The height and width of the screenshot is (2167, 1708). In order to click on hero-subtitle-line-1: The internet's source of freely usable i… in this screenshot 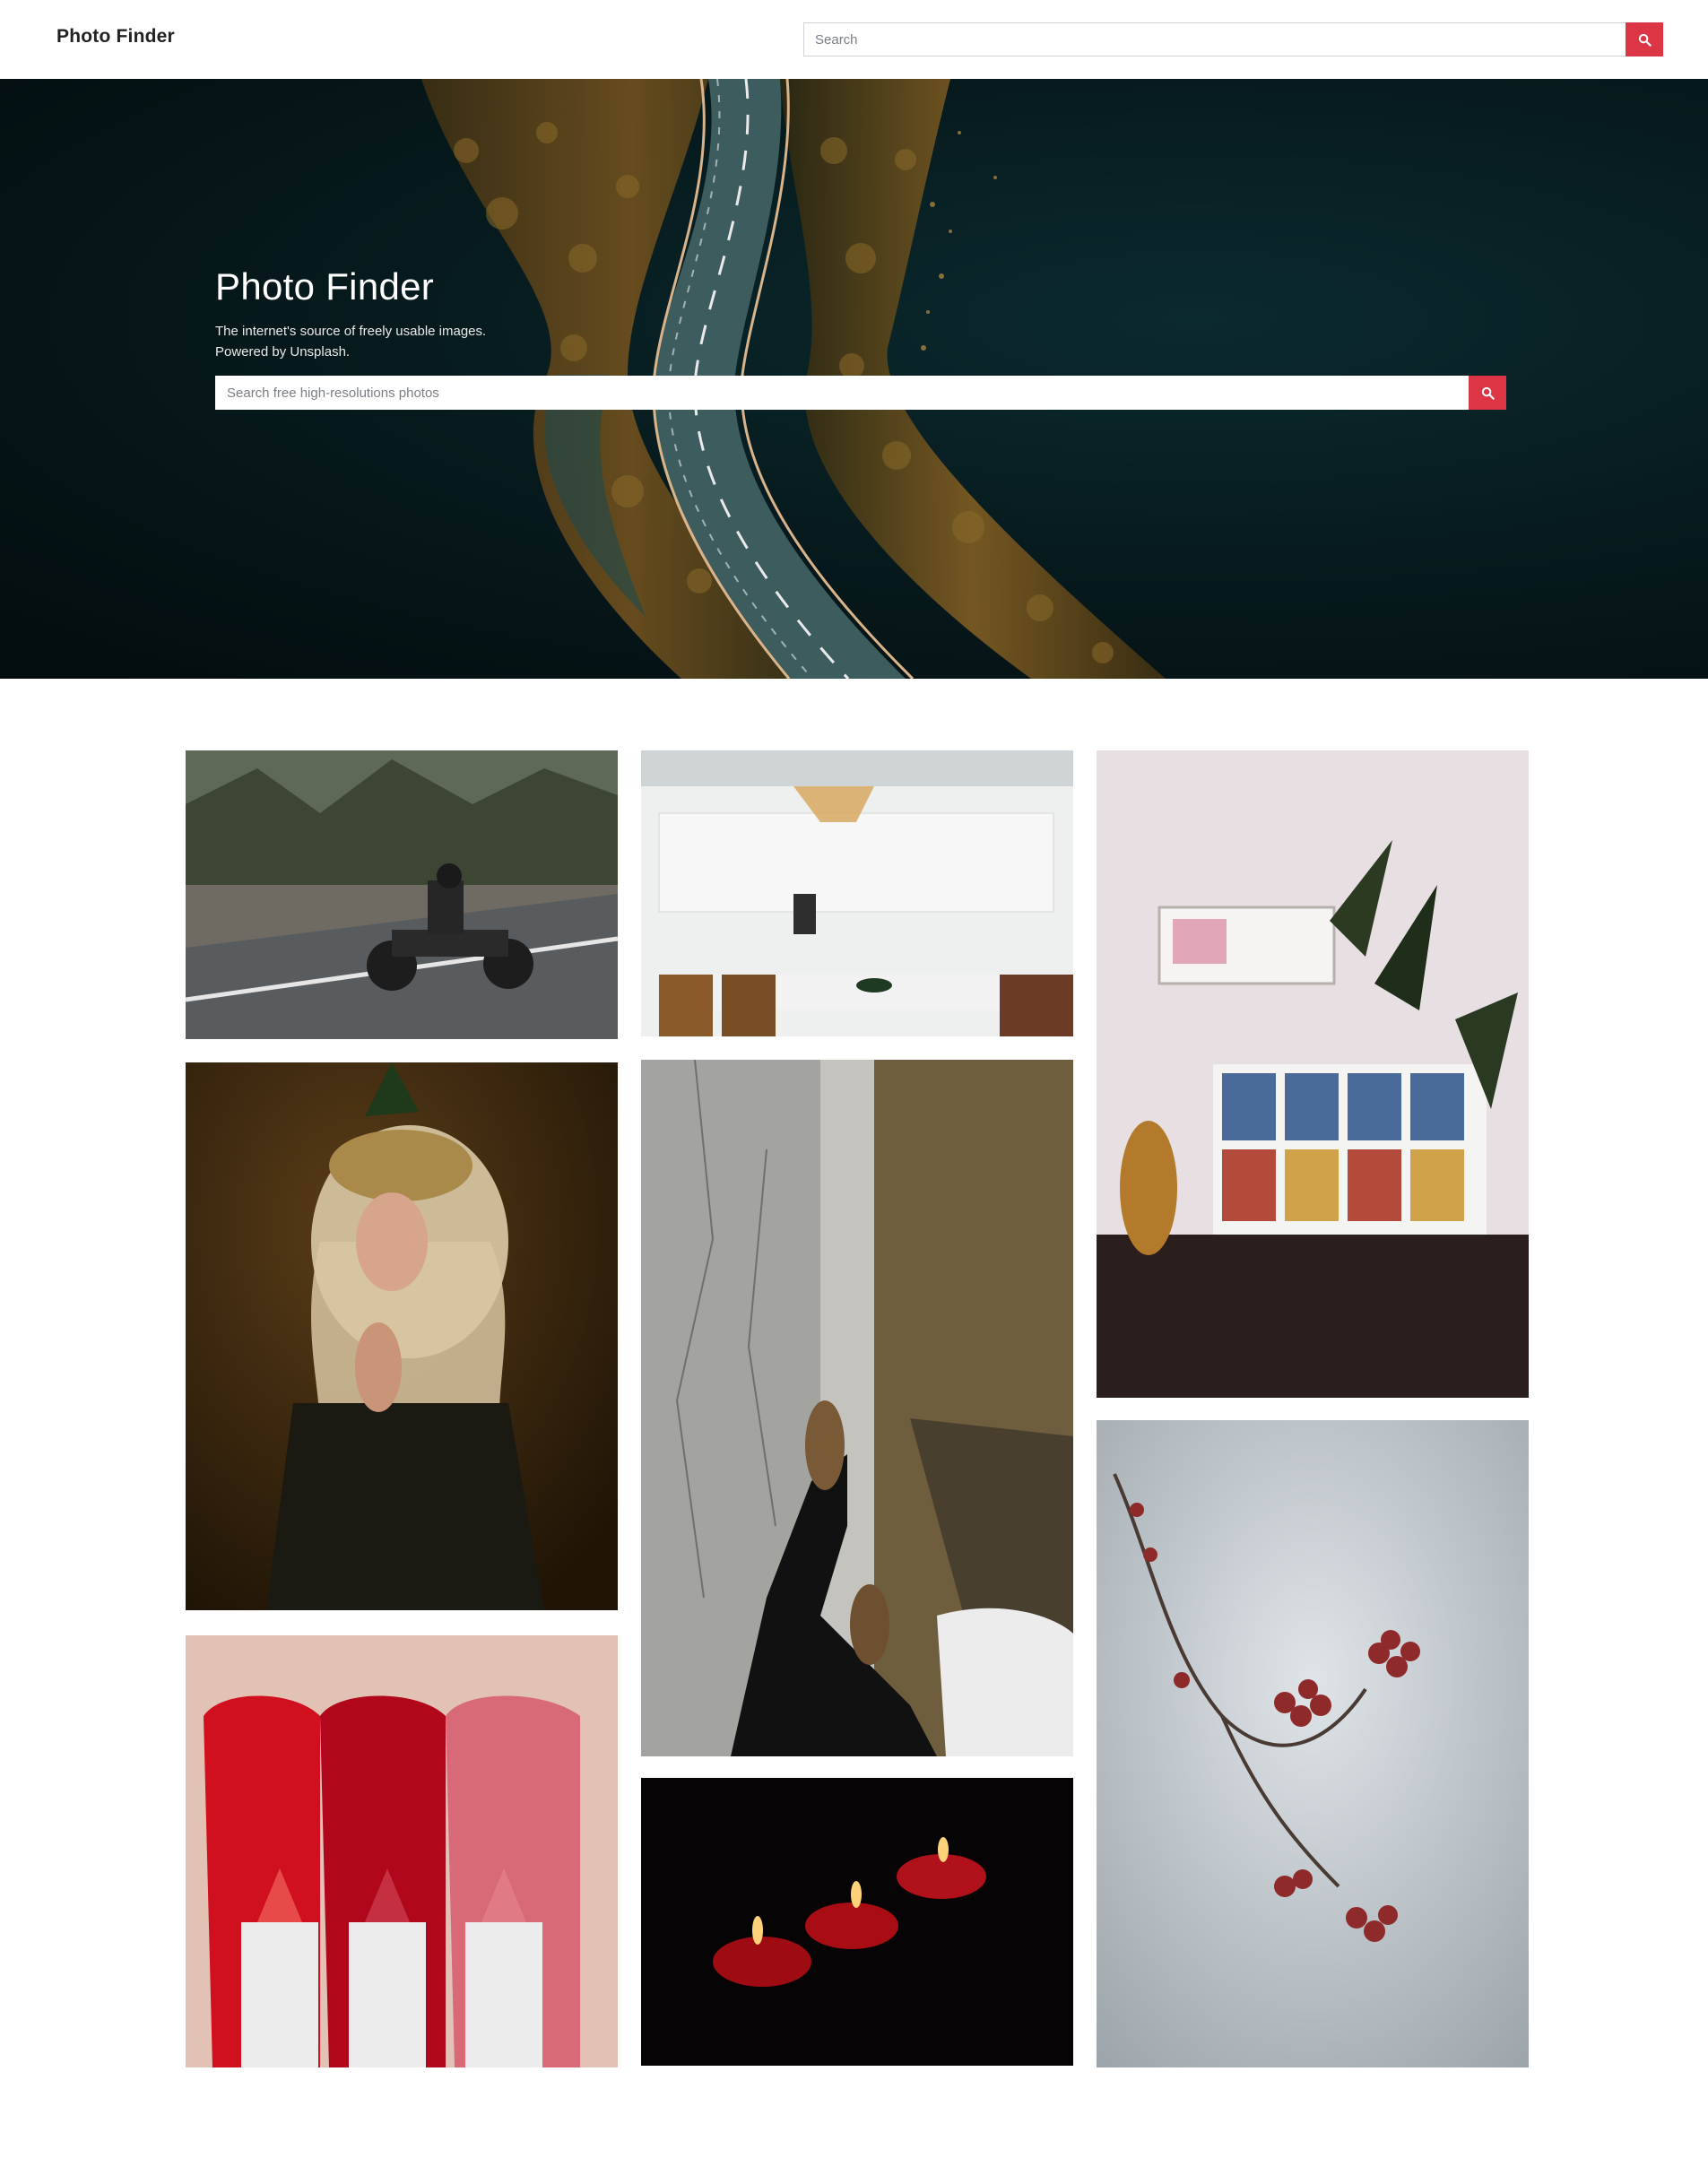, I will do `click(351, 331)`.